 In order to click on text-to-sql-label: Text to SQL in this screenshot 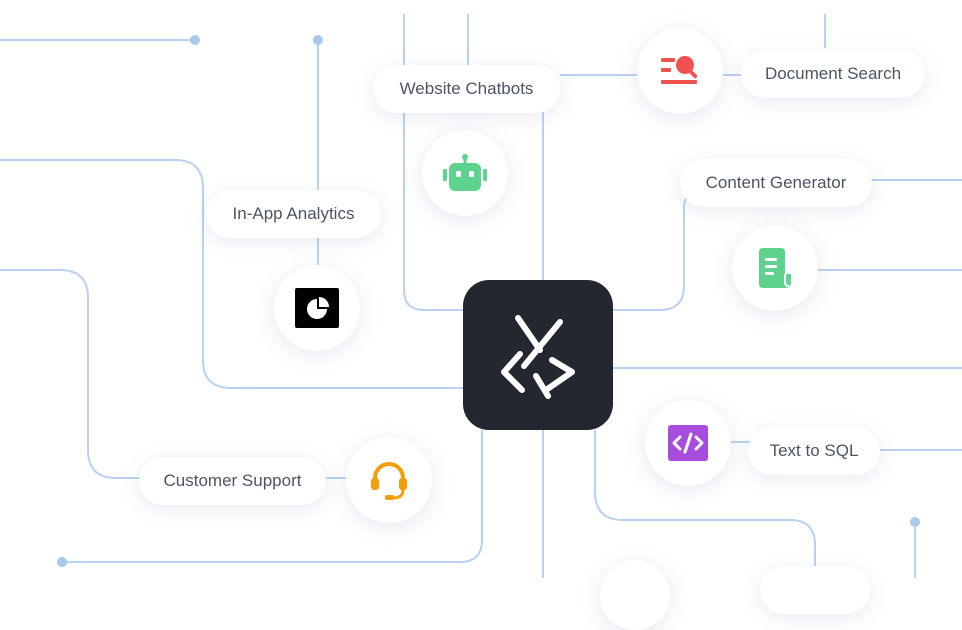, I will do `click(814, 451)`.